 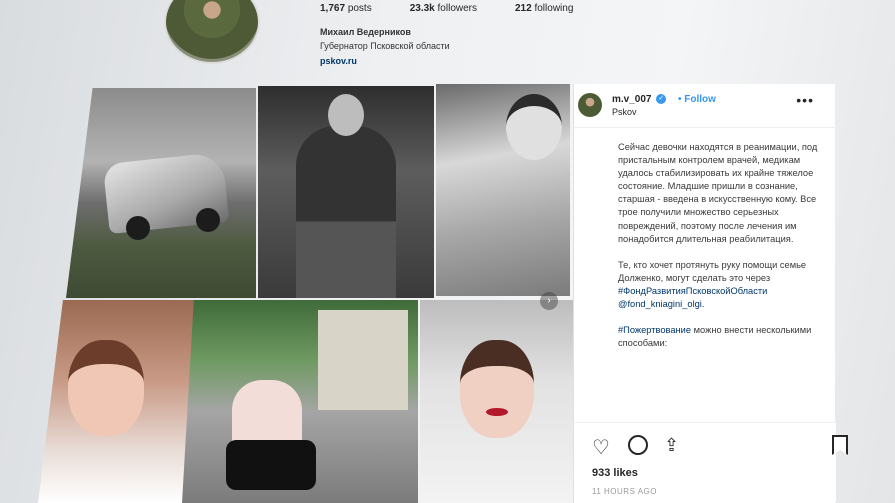 What do you see at coordinates (503, 190) in the screenshot?
I see `photo-woman-portrait` at bounding box center [503, 190].